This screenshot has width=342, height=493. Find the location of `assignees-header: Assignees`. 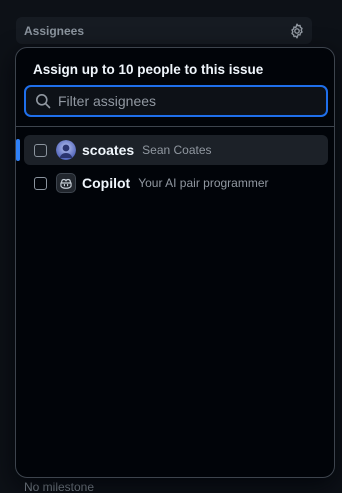

assignees-header: Assignees is located at coordinates (164, 30).